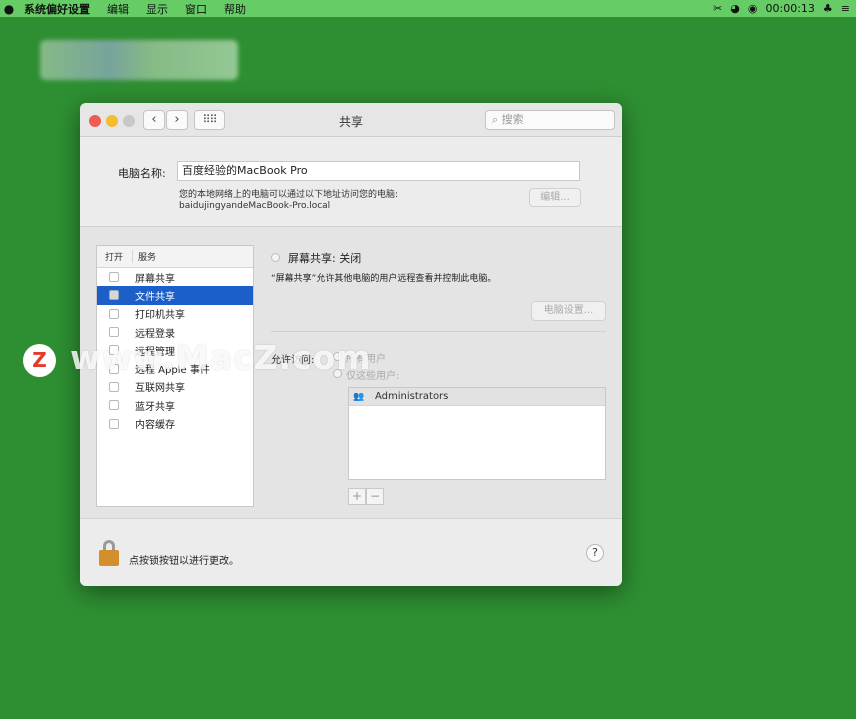  I want to click on search-icon: ⌕, so click(495, 119).